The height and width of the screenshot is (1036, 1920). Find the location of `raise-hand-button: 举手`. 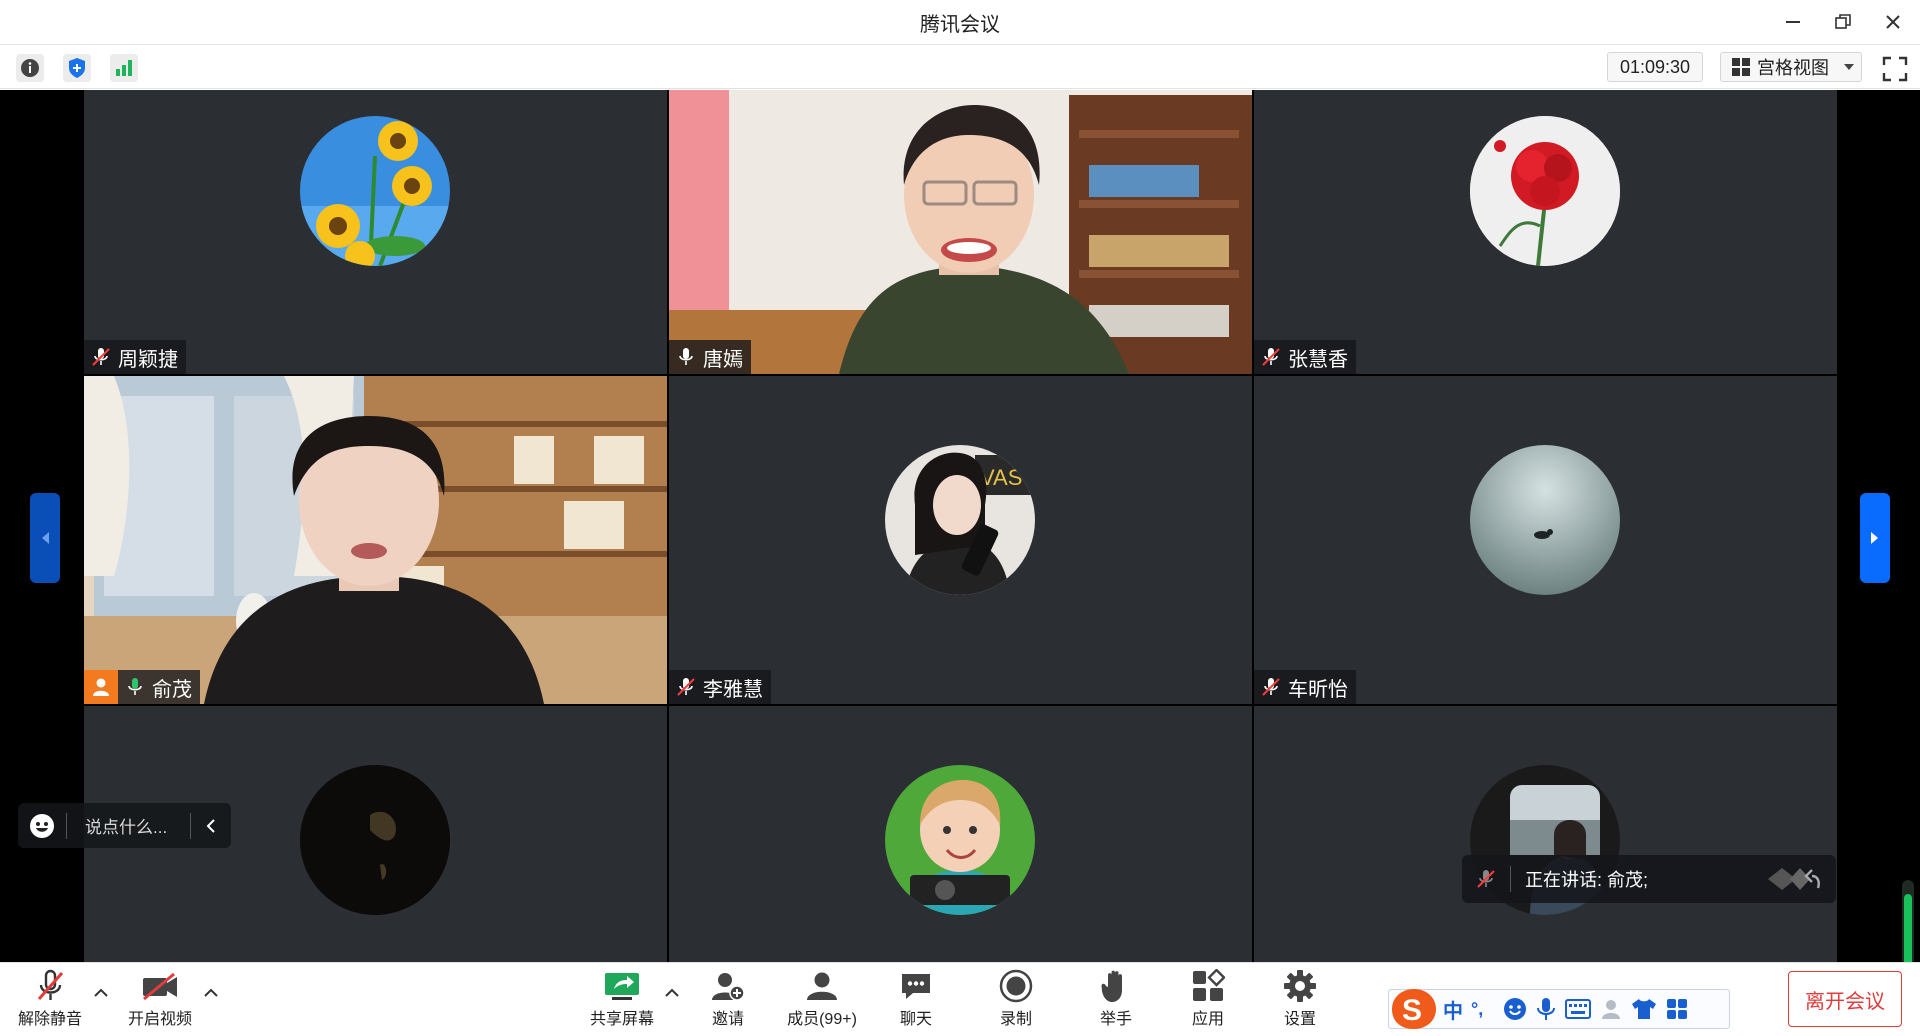

raise-hand-button: 举手 is located at coordinates (1116, 1000).